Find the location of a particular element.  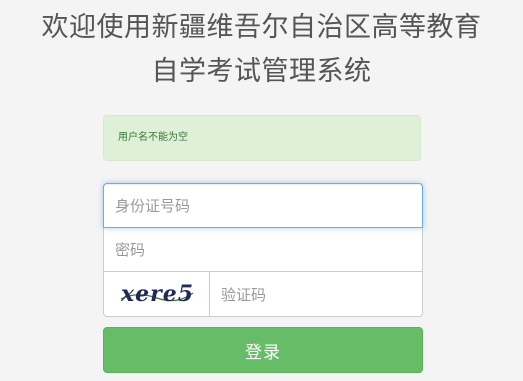

captcha-input is located at coordinates (316, 294).